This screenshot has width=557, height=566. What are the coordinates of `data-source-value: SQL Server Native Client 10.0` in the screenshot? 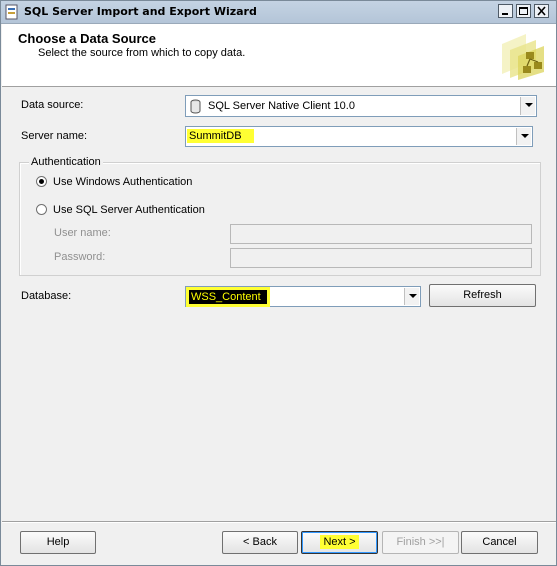 It's located at (281, 106).